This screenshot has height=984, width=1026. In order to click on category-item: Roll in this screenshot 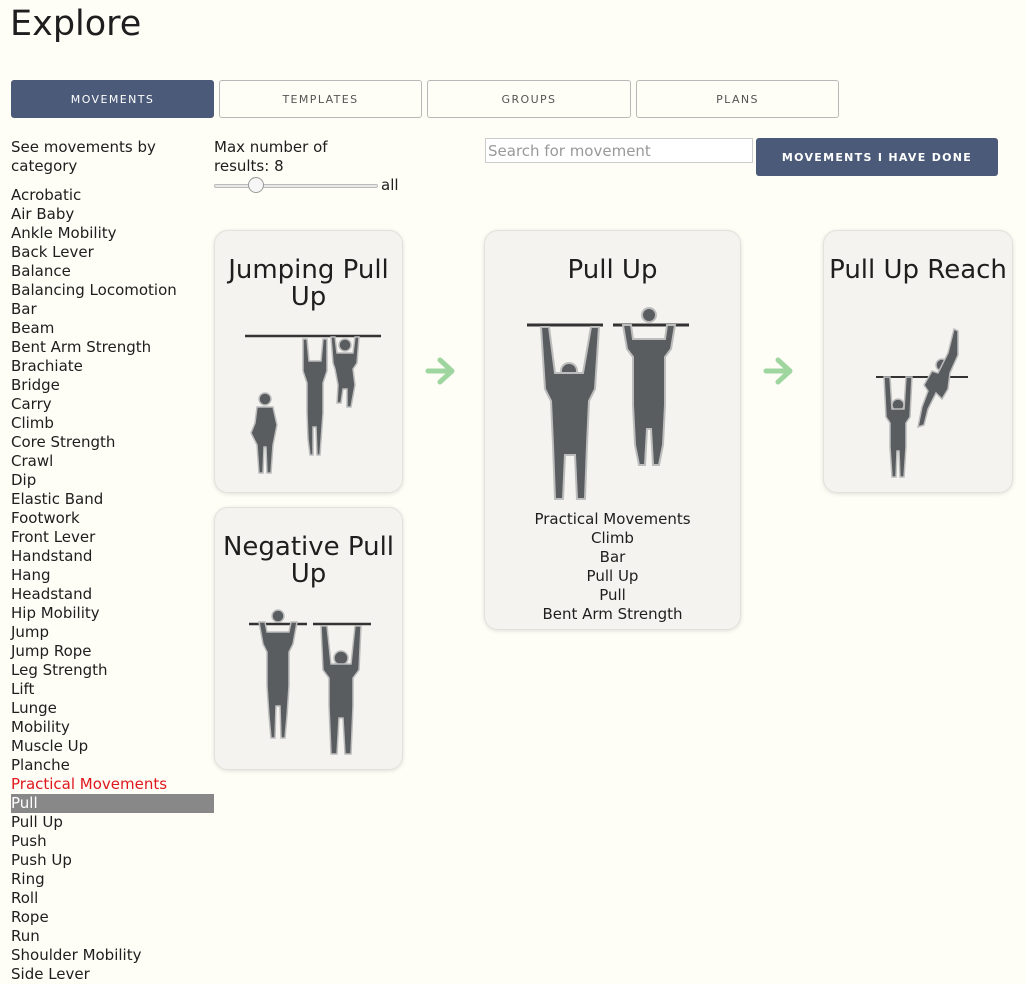, I will do `click(112, 898)`.